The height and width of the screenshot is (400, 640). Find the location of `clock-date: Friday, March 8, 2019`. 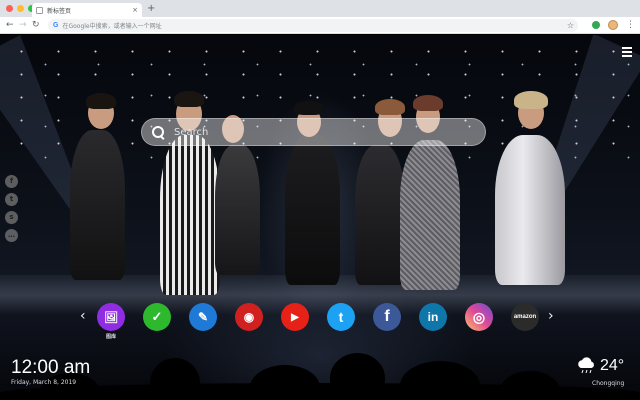

clock-date: Friday, March 8, 2019 is located at coordinates (44, 382).